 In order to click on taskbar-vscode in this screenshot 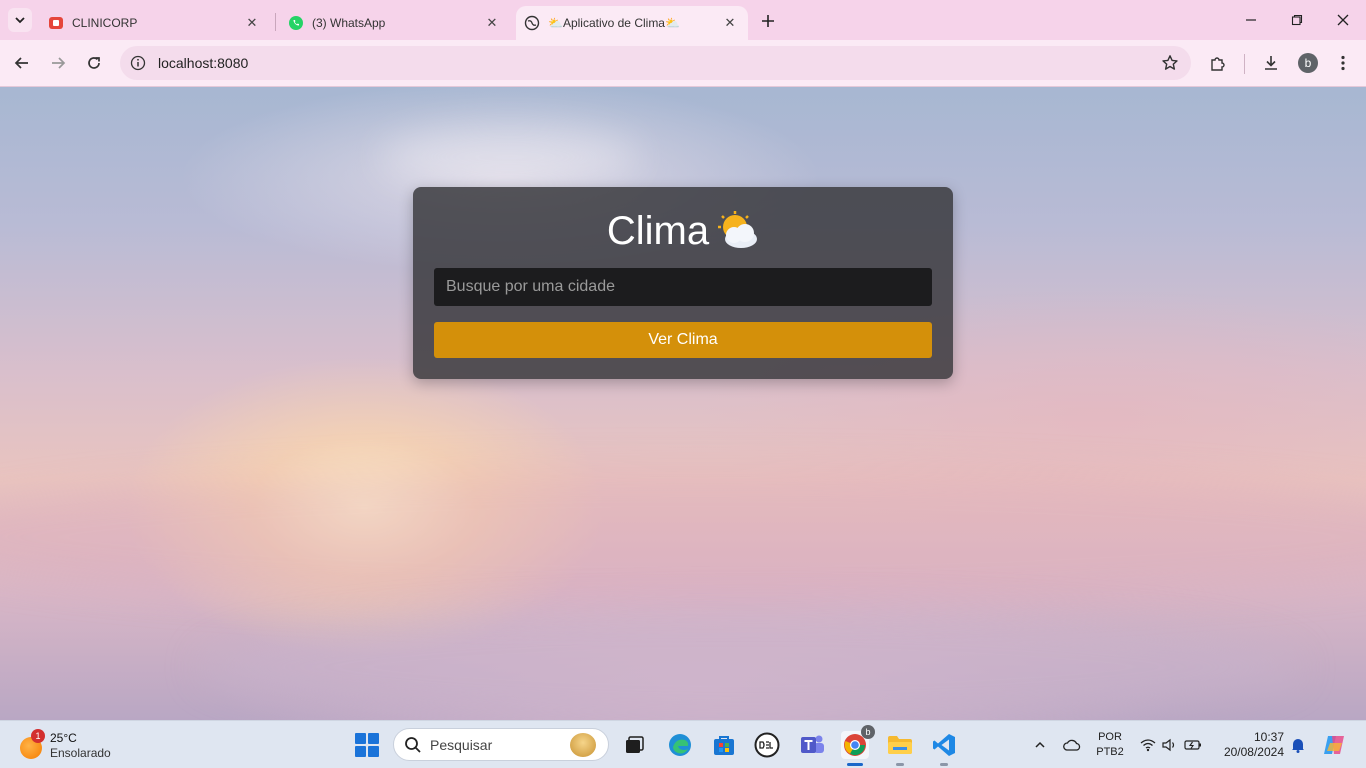, I will do `click(944, 748)`.